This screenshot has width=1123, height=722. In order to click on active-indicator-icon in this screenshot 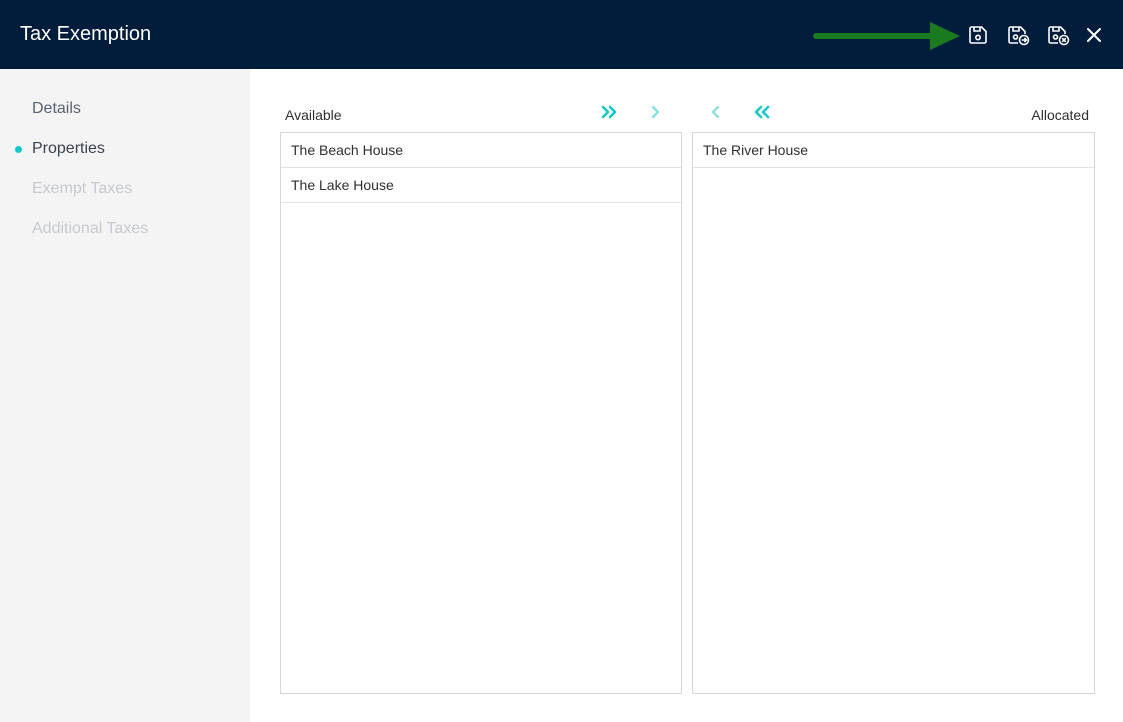, I will do `click(18, 149)`.